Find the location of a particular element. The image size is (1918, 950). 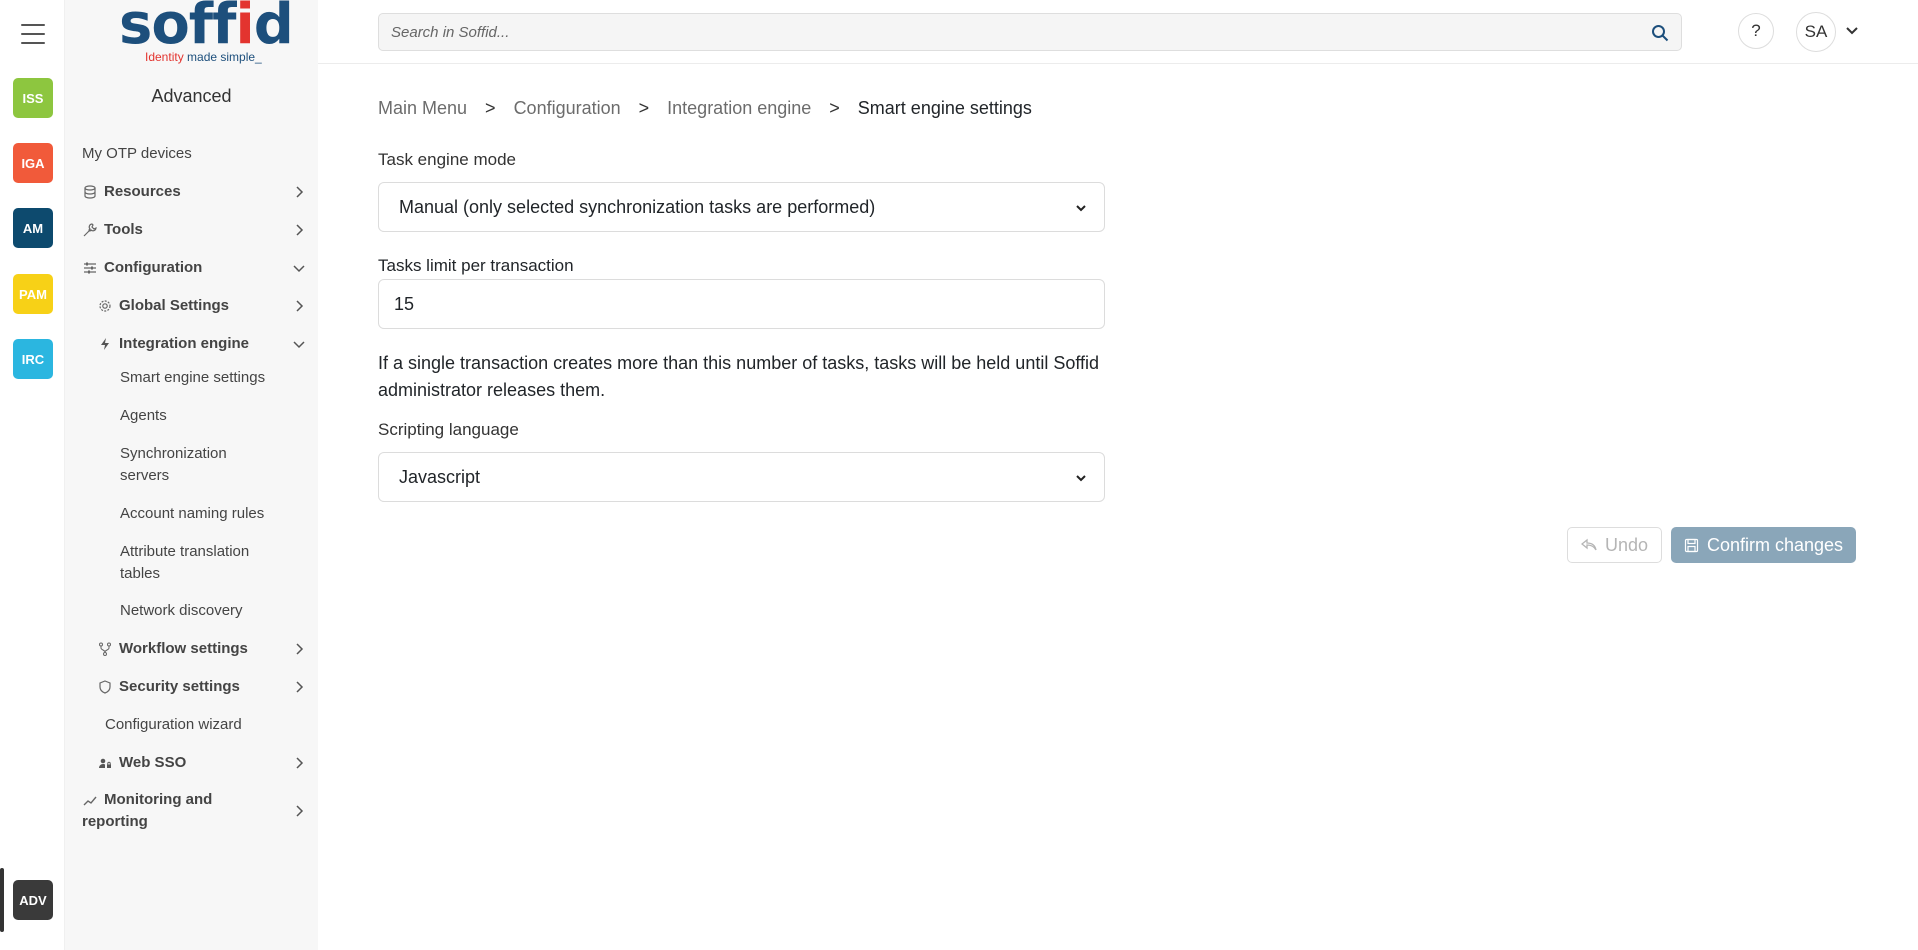

search-box is located at coordinates (1030, 32).